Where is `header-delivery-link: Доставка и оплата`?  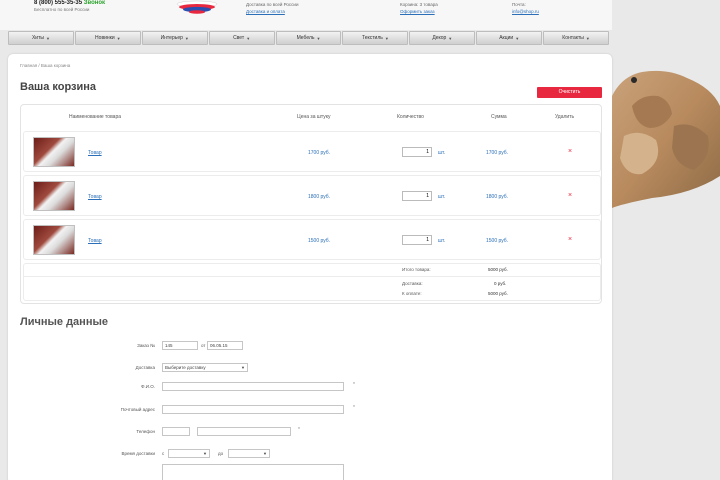 header-delivery-link: Доставка и оплата is located at coordinates (272, 11).